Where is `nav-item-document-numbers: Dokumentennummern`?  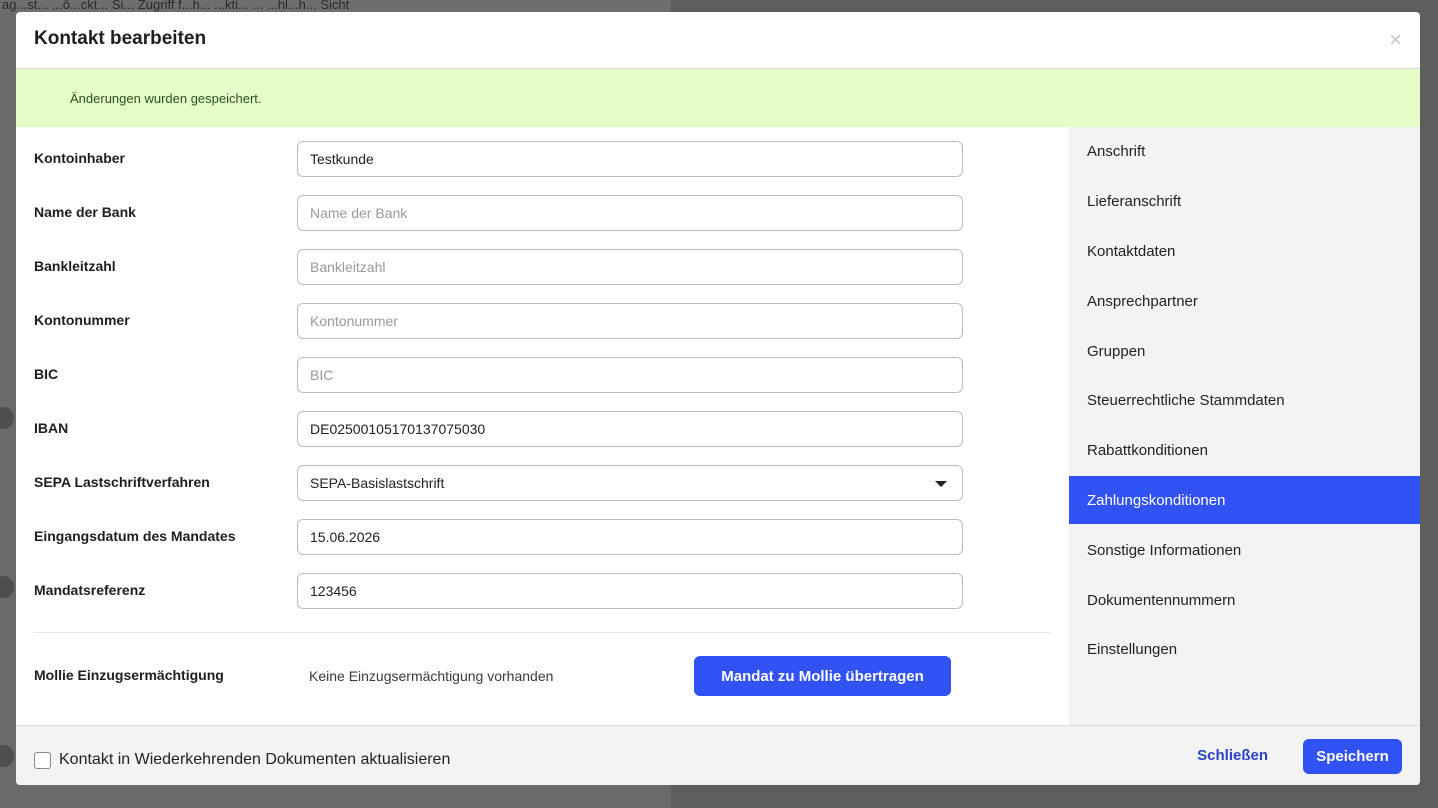 nav-item-document-numbers: Dokumentennummern is located at coordinates (1244, 600).